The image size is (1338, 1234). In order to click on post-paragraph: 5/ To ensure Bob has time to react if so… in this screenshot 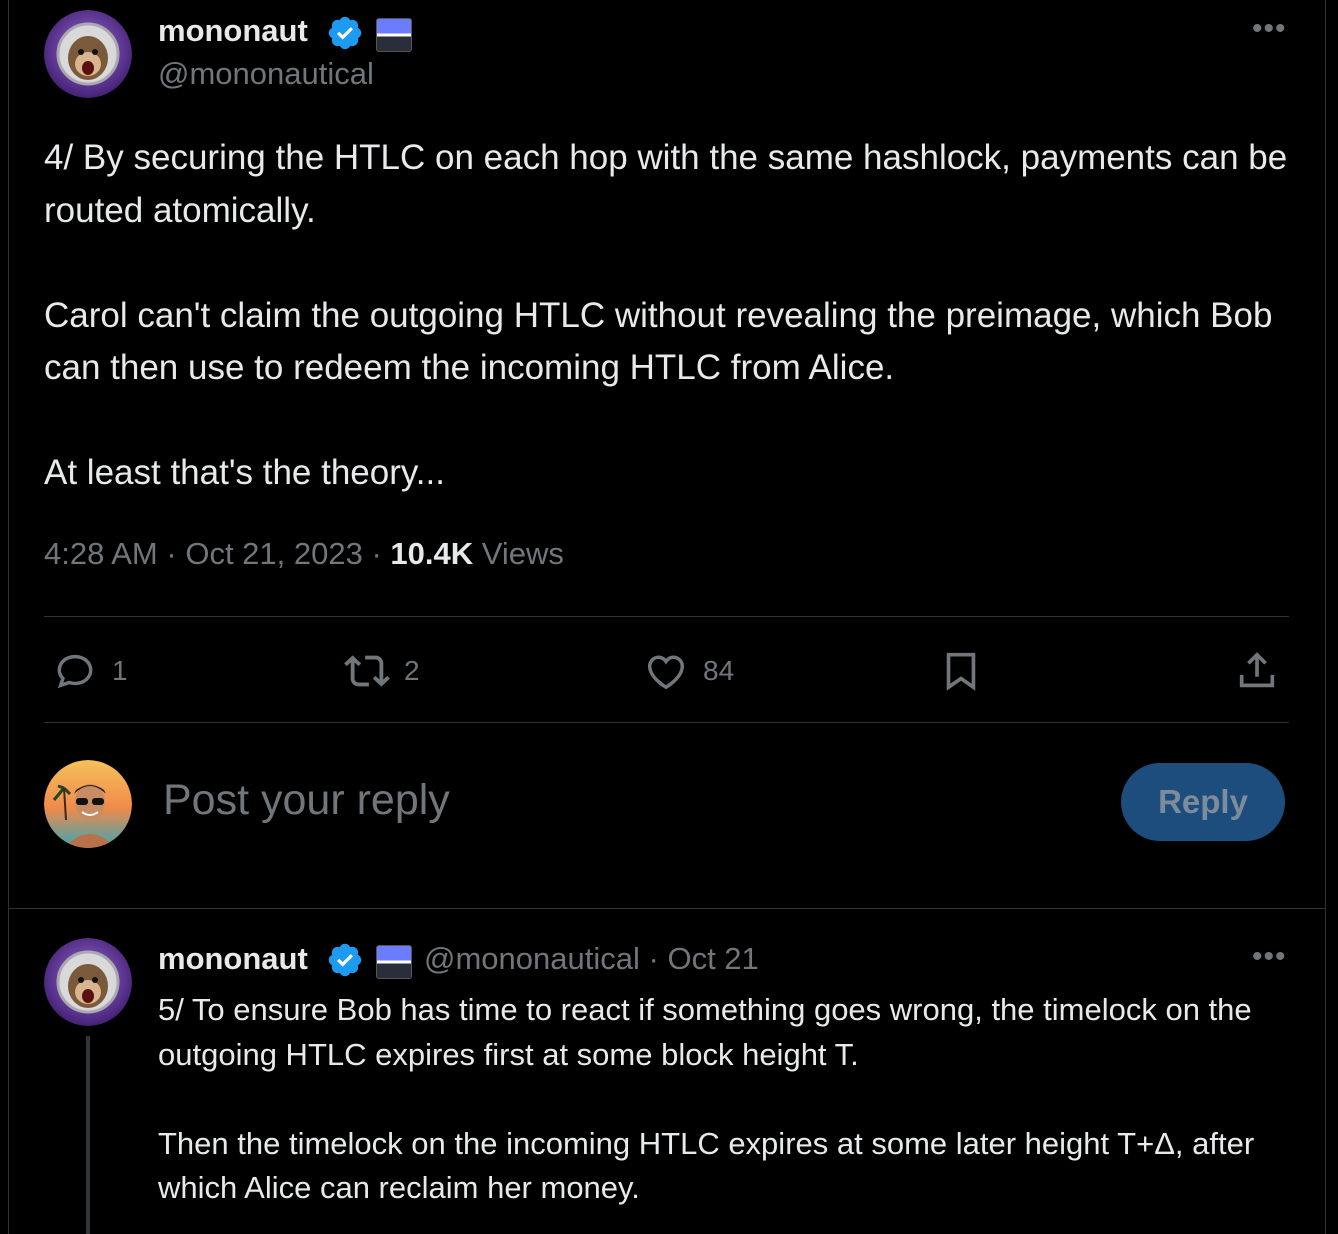, I will do `click(705, 1032)`.